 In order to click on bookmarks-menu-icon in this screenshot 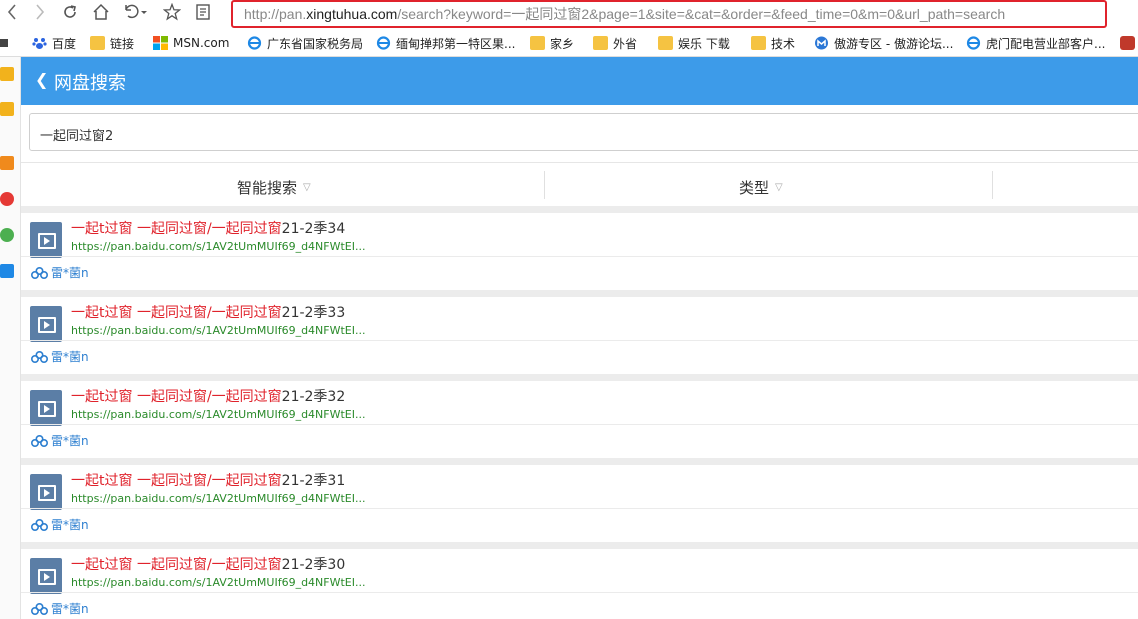, I will do `click(6, 43)`.